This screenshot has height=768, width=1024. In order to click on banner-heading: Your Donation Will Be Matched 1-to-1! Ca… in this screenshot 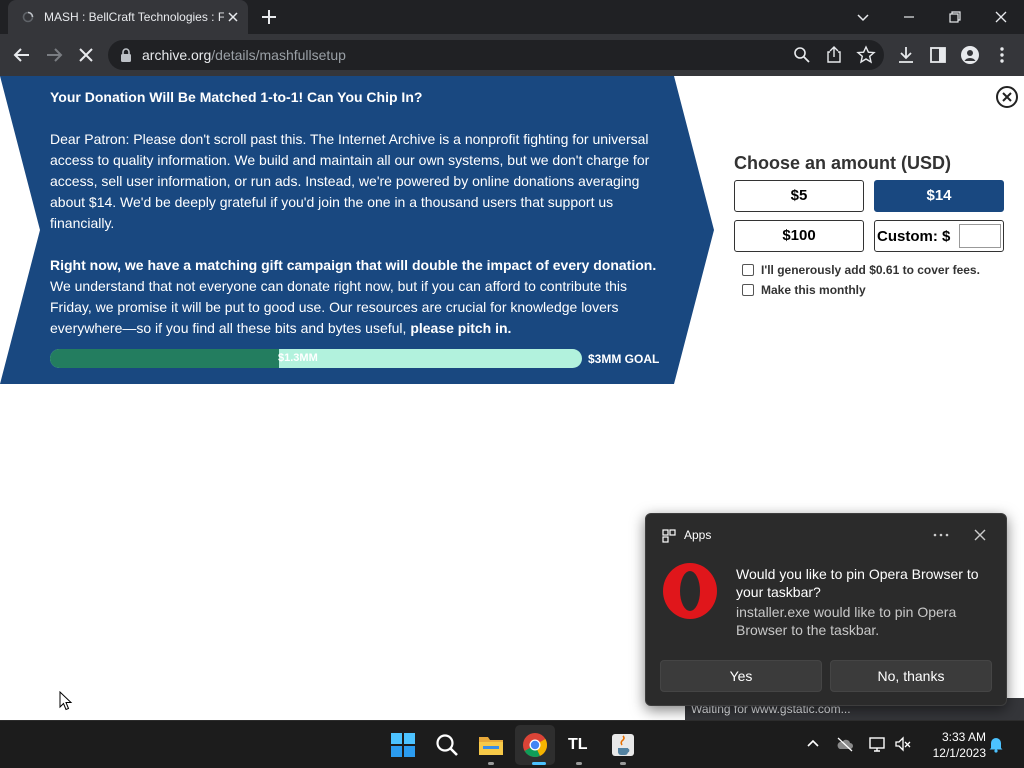, I will do `click(236, 97)`.